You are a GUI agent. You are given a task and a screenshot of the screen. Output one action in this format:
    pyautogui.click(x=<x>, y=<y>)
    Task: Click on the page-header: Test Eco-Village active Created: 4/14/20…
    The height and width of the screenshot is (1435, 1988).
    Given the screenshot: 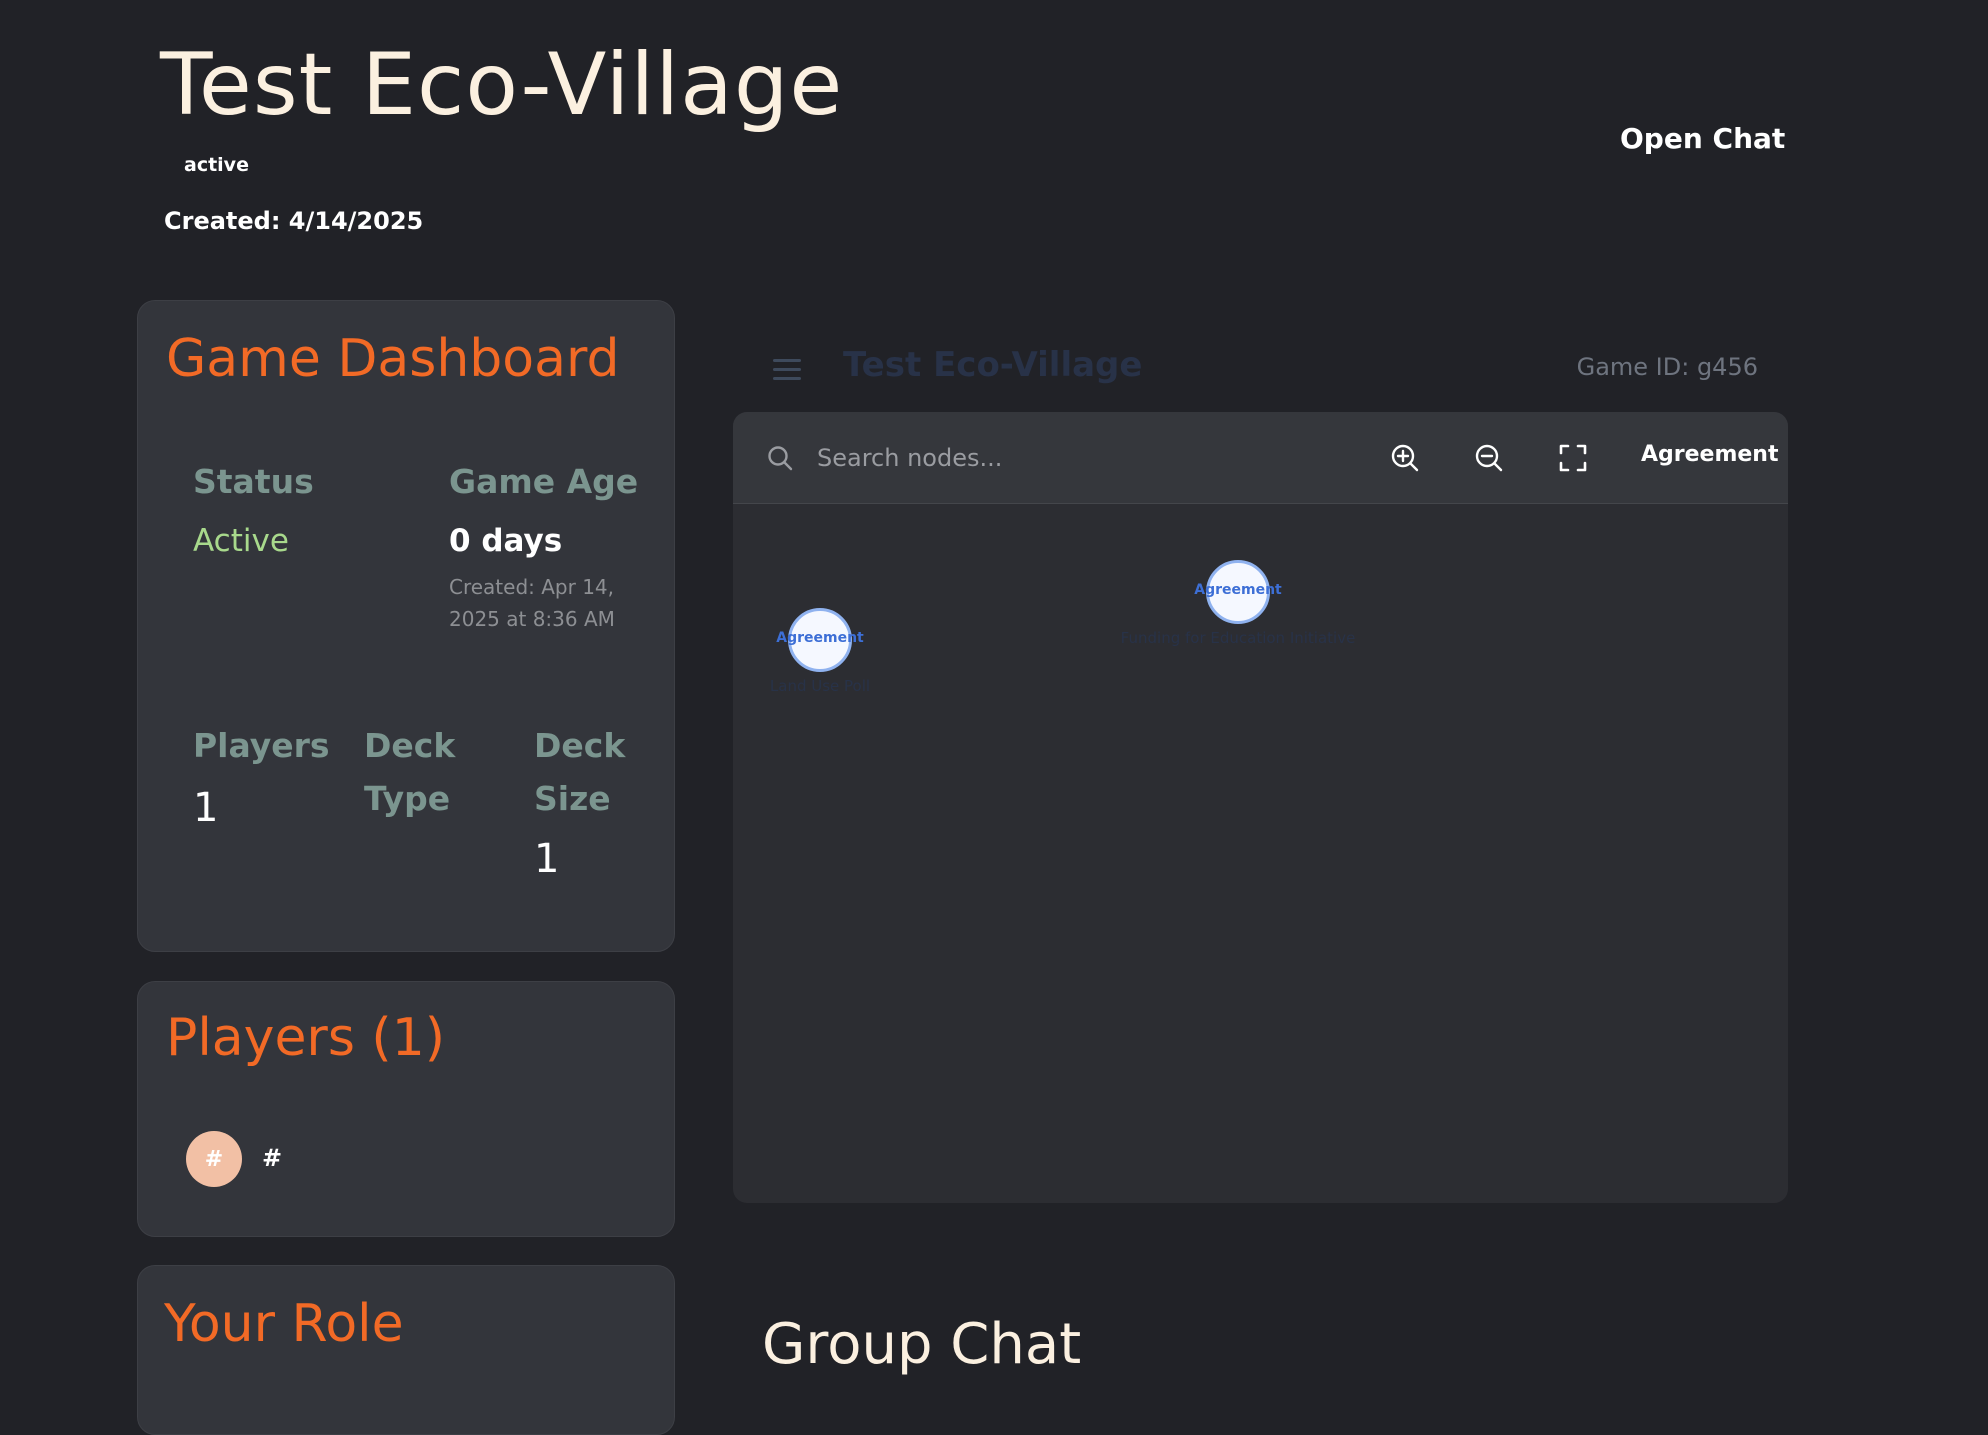 What is the action you would take?
    pyautogui.click(x=502, y=132)
    